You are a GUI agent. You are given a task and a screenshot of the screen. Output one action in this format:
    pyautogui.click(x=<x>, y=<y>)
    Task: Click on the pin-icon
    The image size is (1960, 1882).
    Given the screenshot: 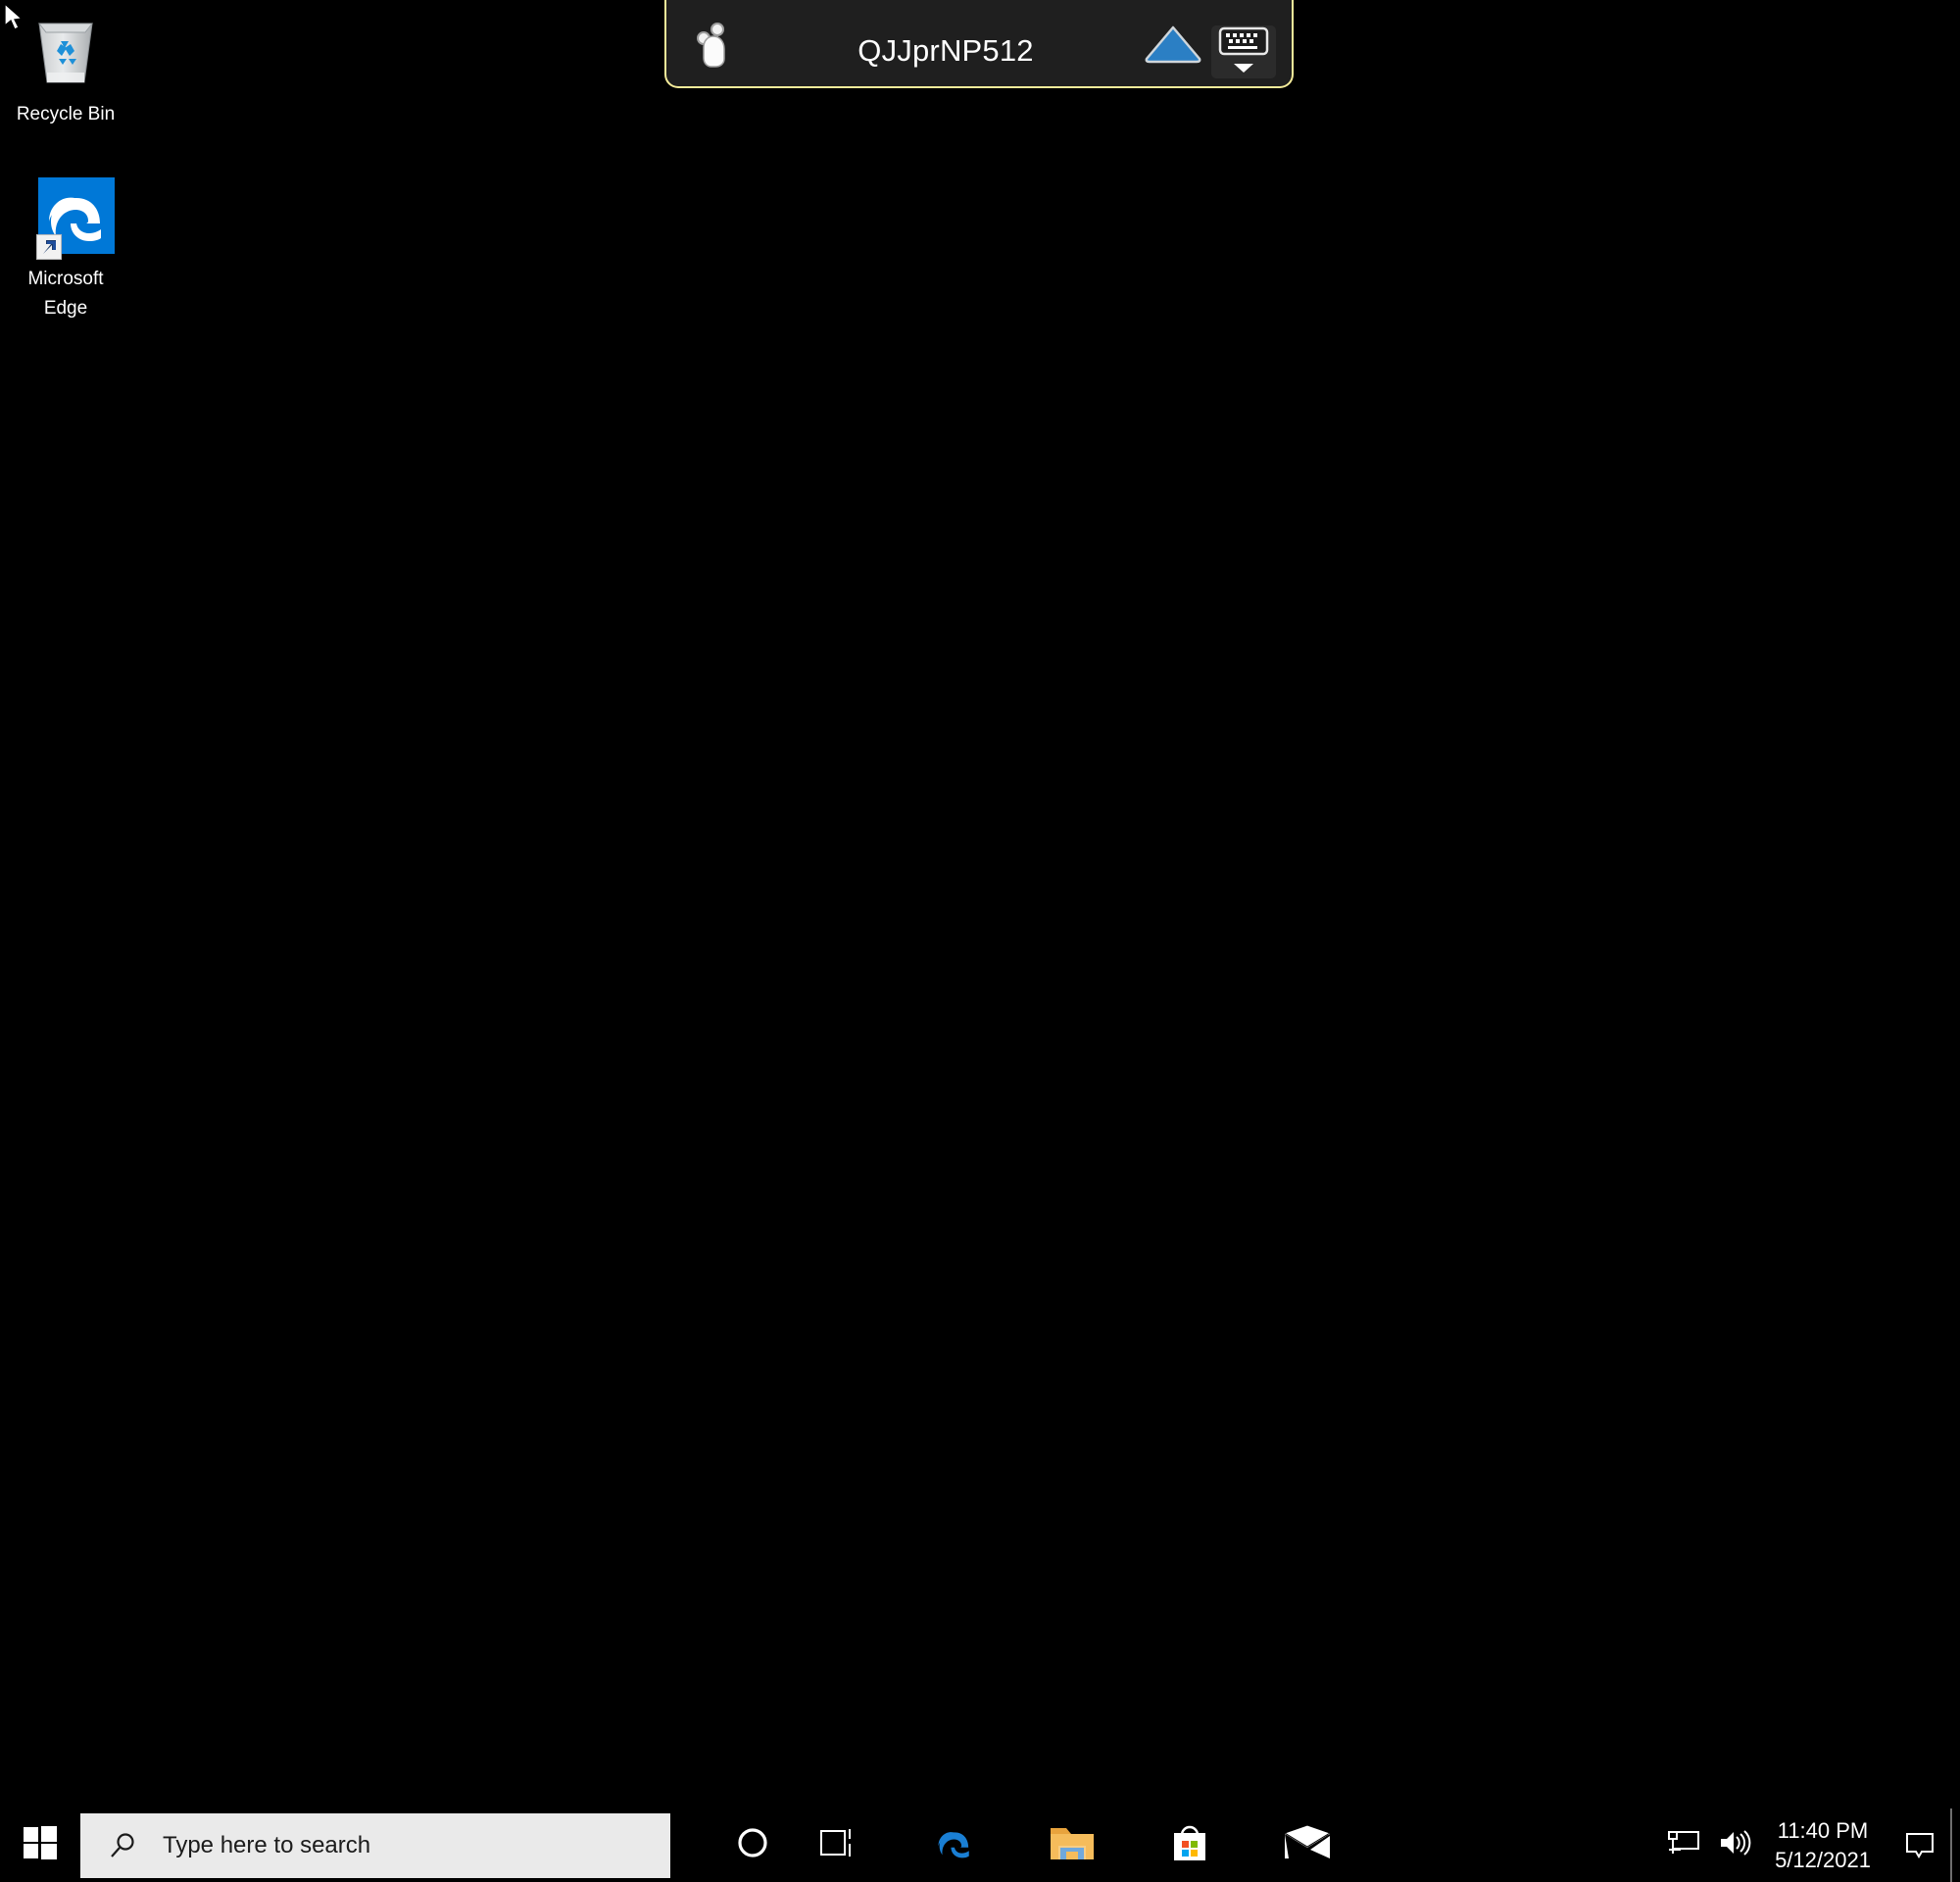 What is the action you would take?
    pyautogui.click(x=714, y=47)
    